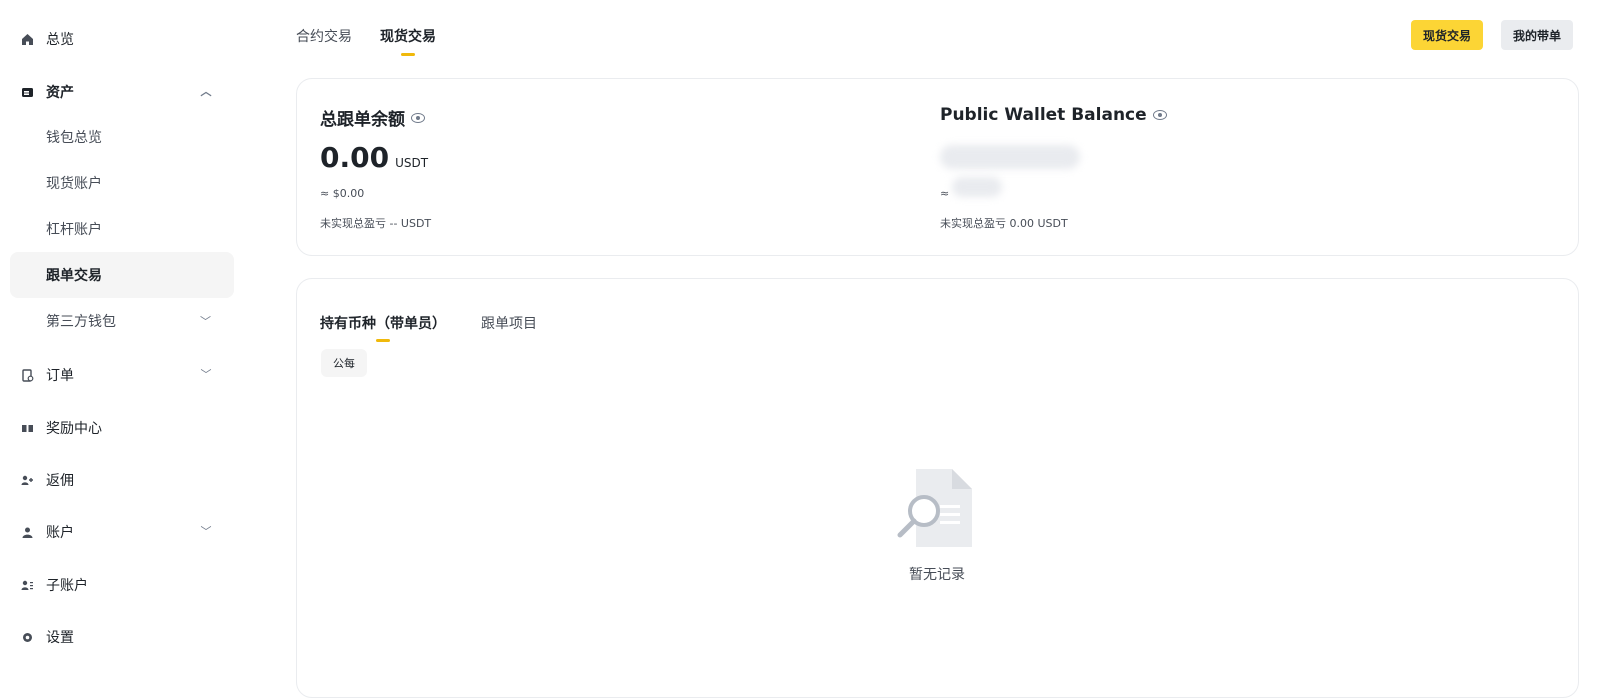 This screenshot has width=1600, height=698. What do you see at coordinates (122, 321) in the screenshot?
I see `sidebar-subitem-third-party-wallet: 第三方钱包 ﹀` at bounding box center [122, 321].